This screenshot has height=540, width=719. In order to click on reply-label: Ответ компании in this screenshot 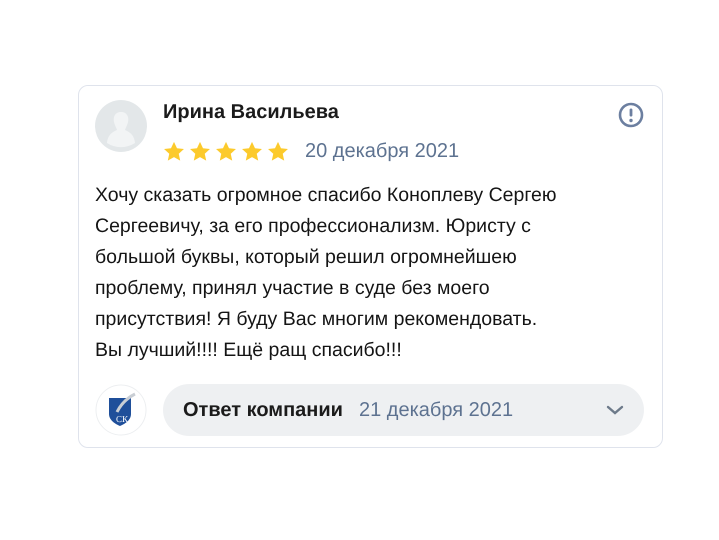, I will do `click(263, 410)`.